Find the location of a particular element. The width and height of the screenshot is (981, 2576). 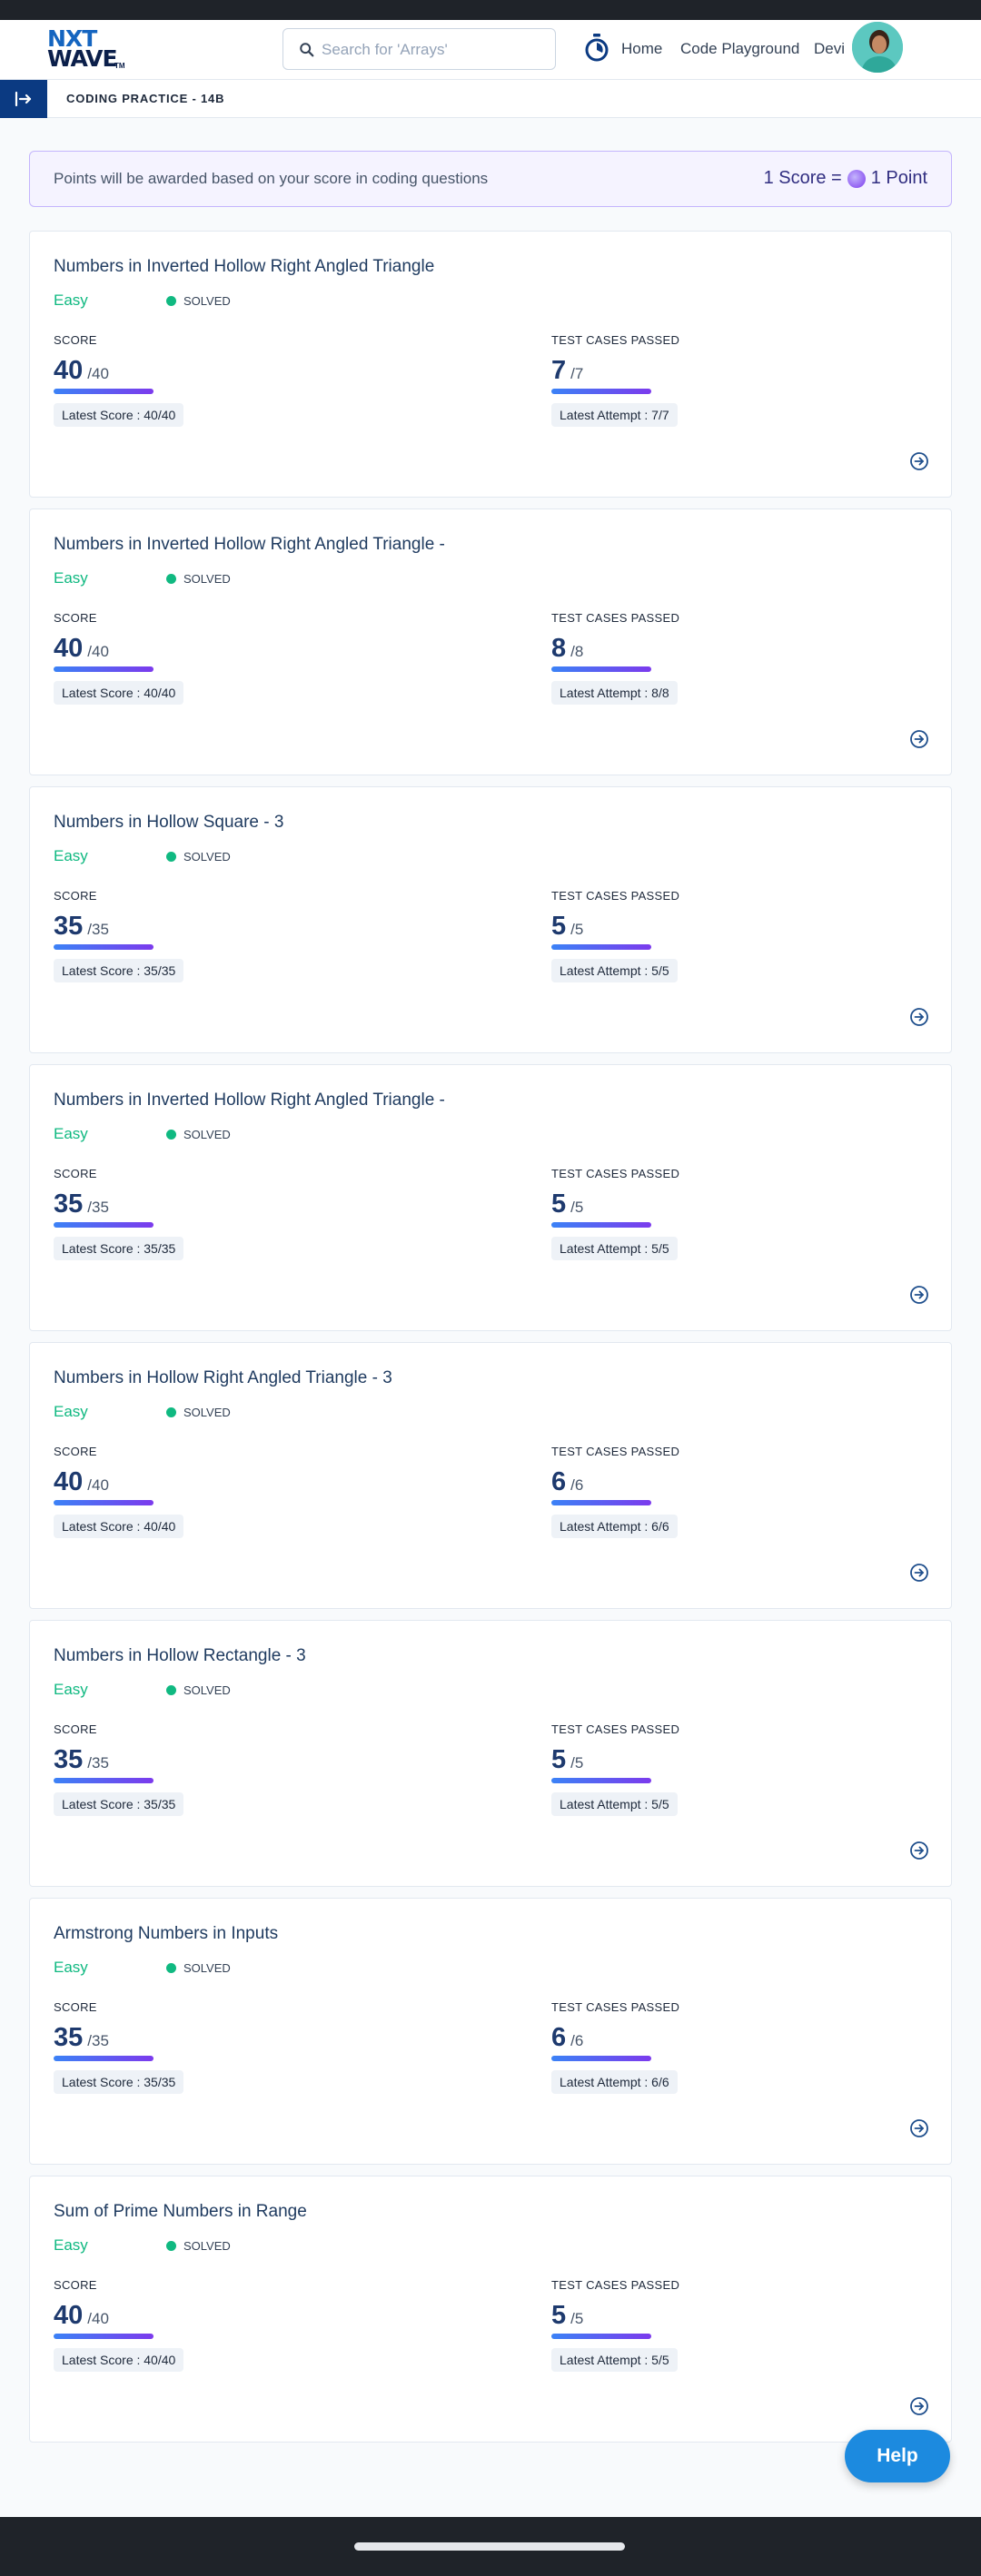

search-input is located at coordinates (431, 50).